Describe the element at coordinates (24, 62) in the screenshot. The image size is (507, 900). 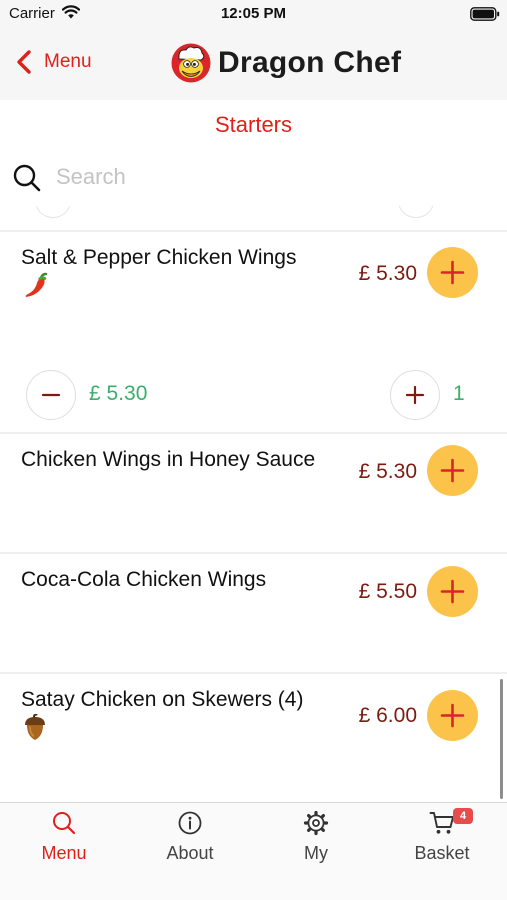
I see `chevron-left-icon` at that location.